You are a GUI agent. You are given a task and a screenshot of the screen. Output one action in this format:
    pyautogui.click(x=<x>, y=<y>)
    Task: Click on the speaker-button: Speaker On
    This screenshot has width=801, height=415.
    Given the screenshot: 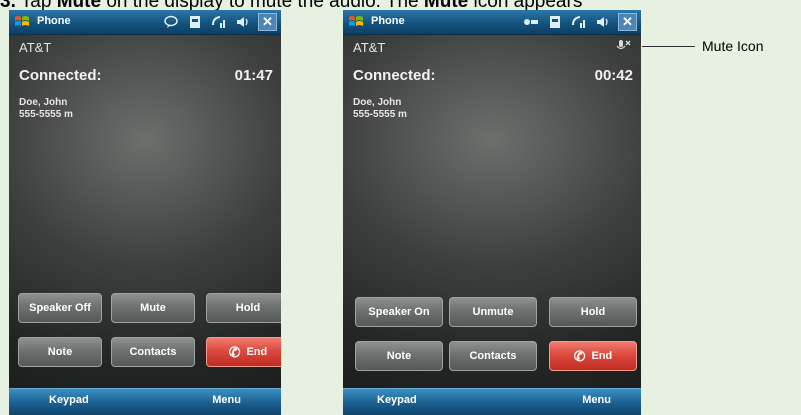 What is the action you would take?
    pyautogui.click(x=399, y=312)
    